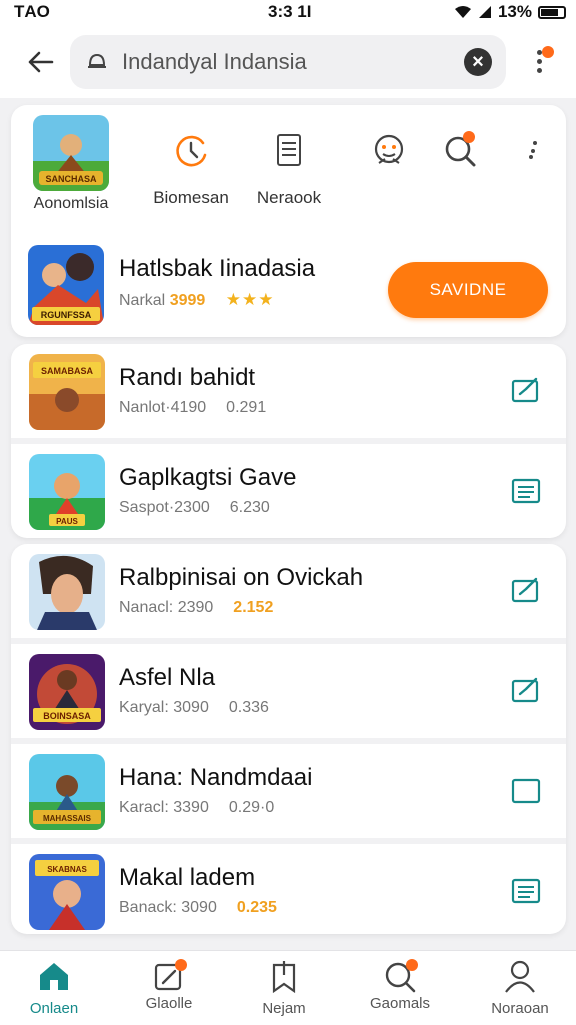  I want to click on carrier-text: ΤAO, so click(32, 11).